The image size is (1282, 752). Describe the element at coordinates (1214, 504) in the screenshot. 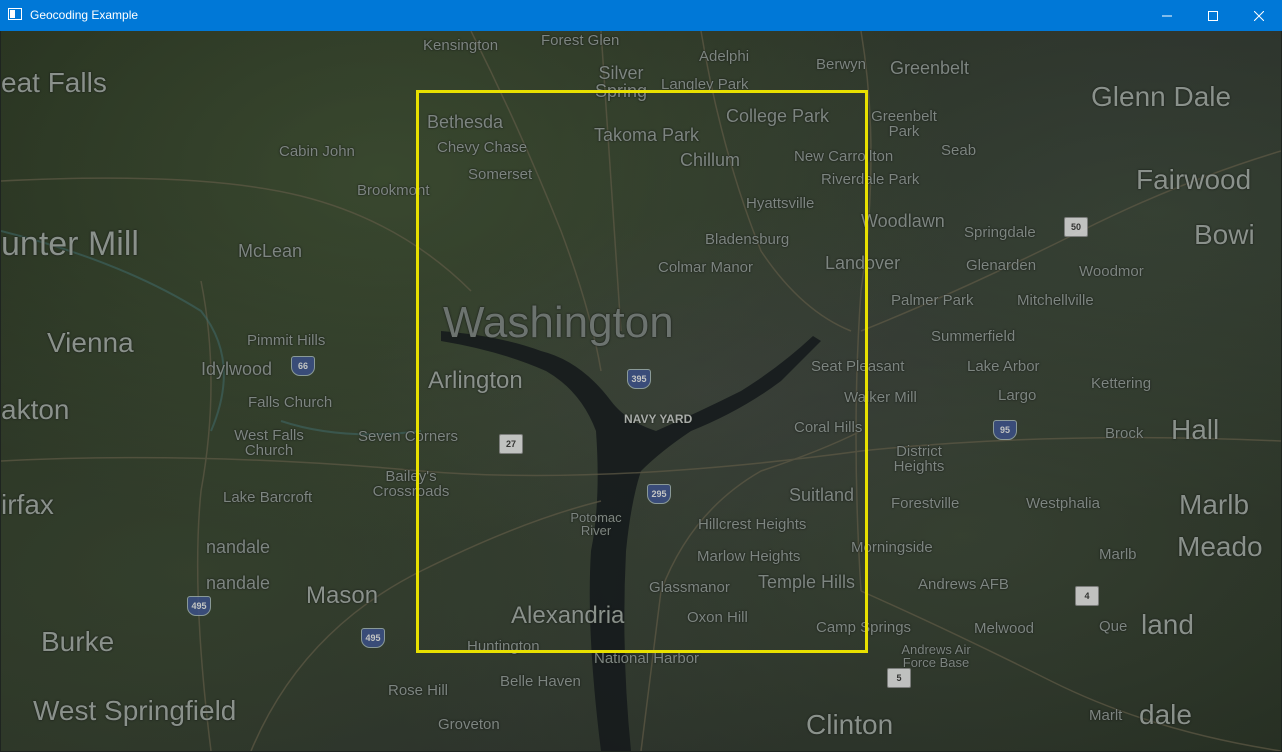

I see `map-label-marlboro: Marlb` at that location.